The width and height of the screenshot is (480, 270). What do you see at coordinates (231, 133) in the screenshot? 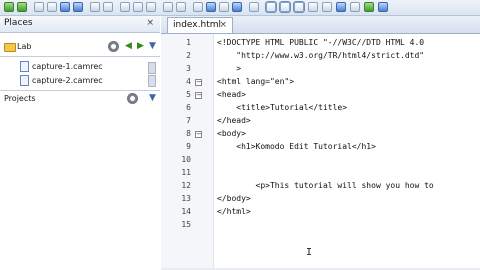
I see `code-line: <body>` at bounding box center [231, 133].